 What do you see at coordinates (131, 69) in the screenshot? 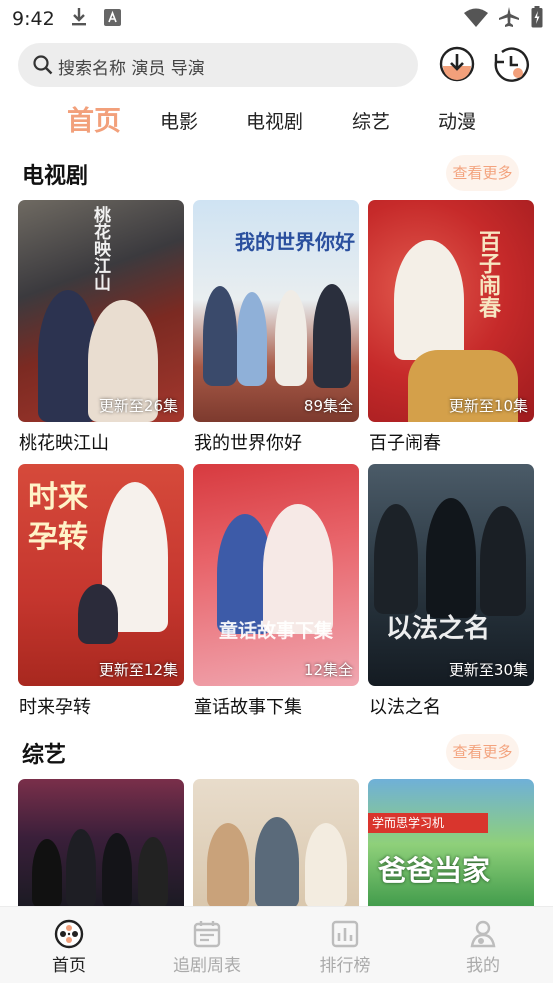
I see `search-placeholder: 搜索名称 演员 导演` at bounding box center [131, 69].